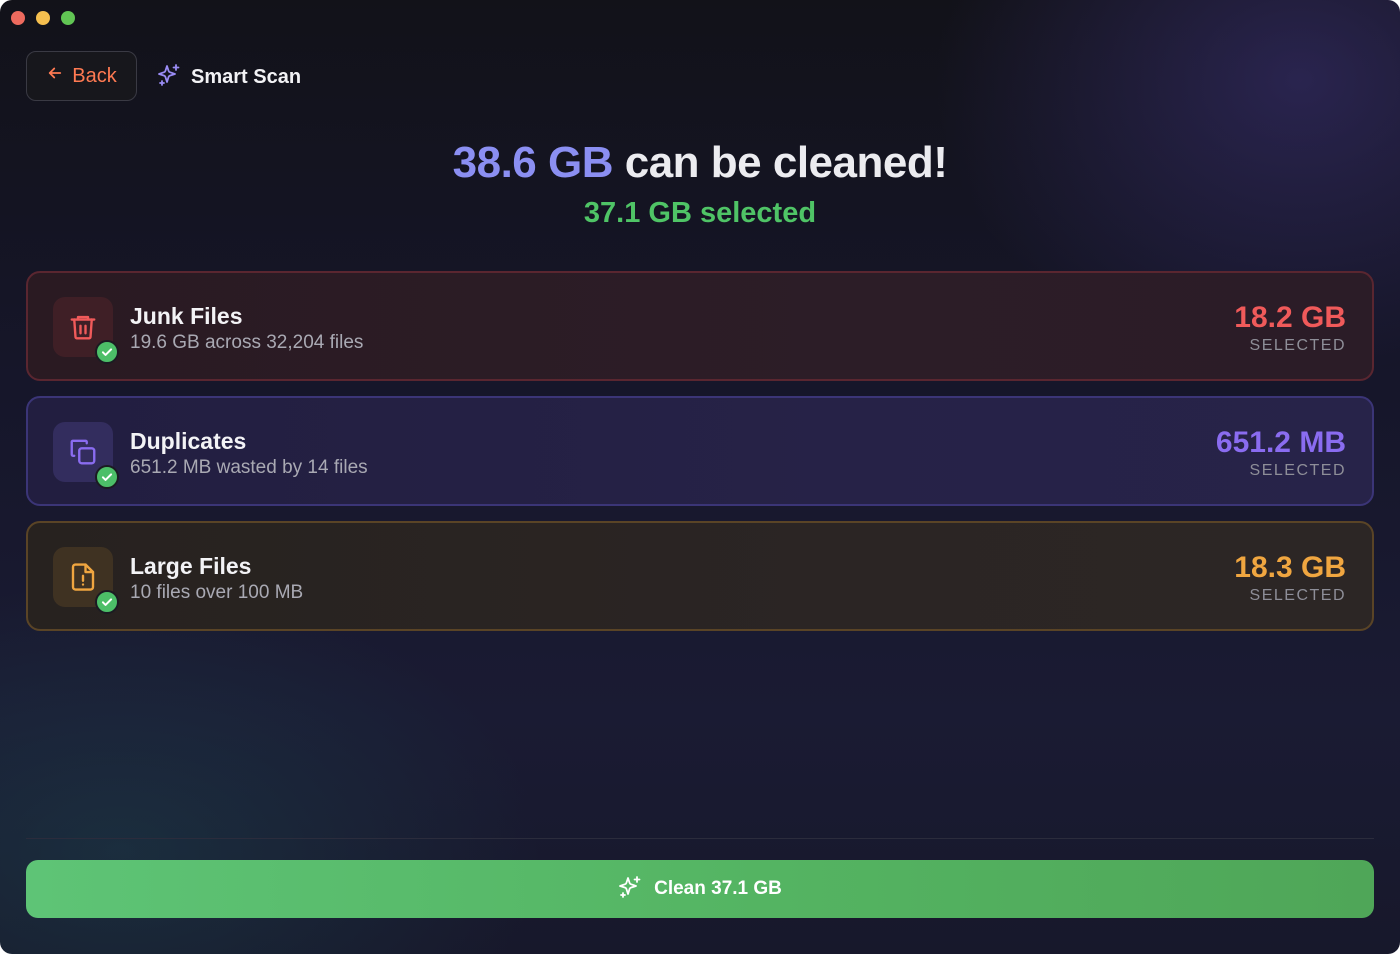 This screenshot has height=954, width=1400. I want to click on category-size: 18.2 GB, so click(1290, 317).